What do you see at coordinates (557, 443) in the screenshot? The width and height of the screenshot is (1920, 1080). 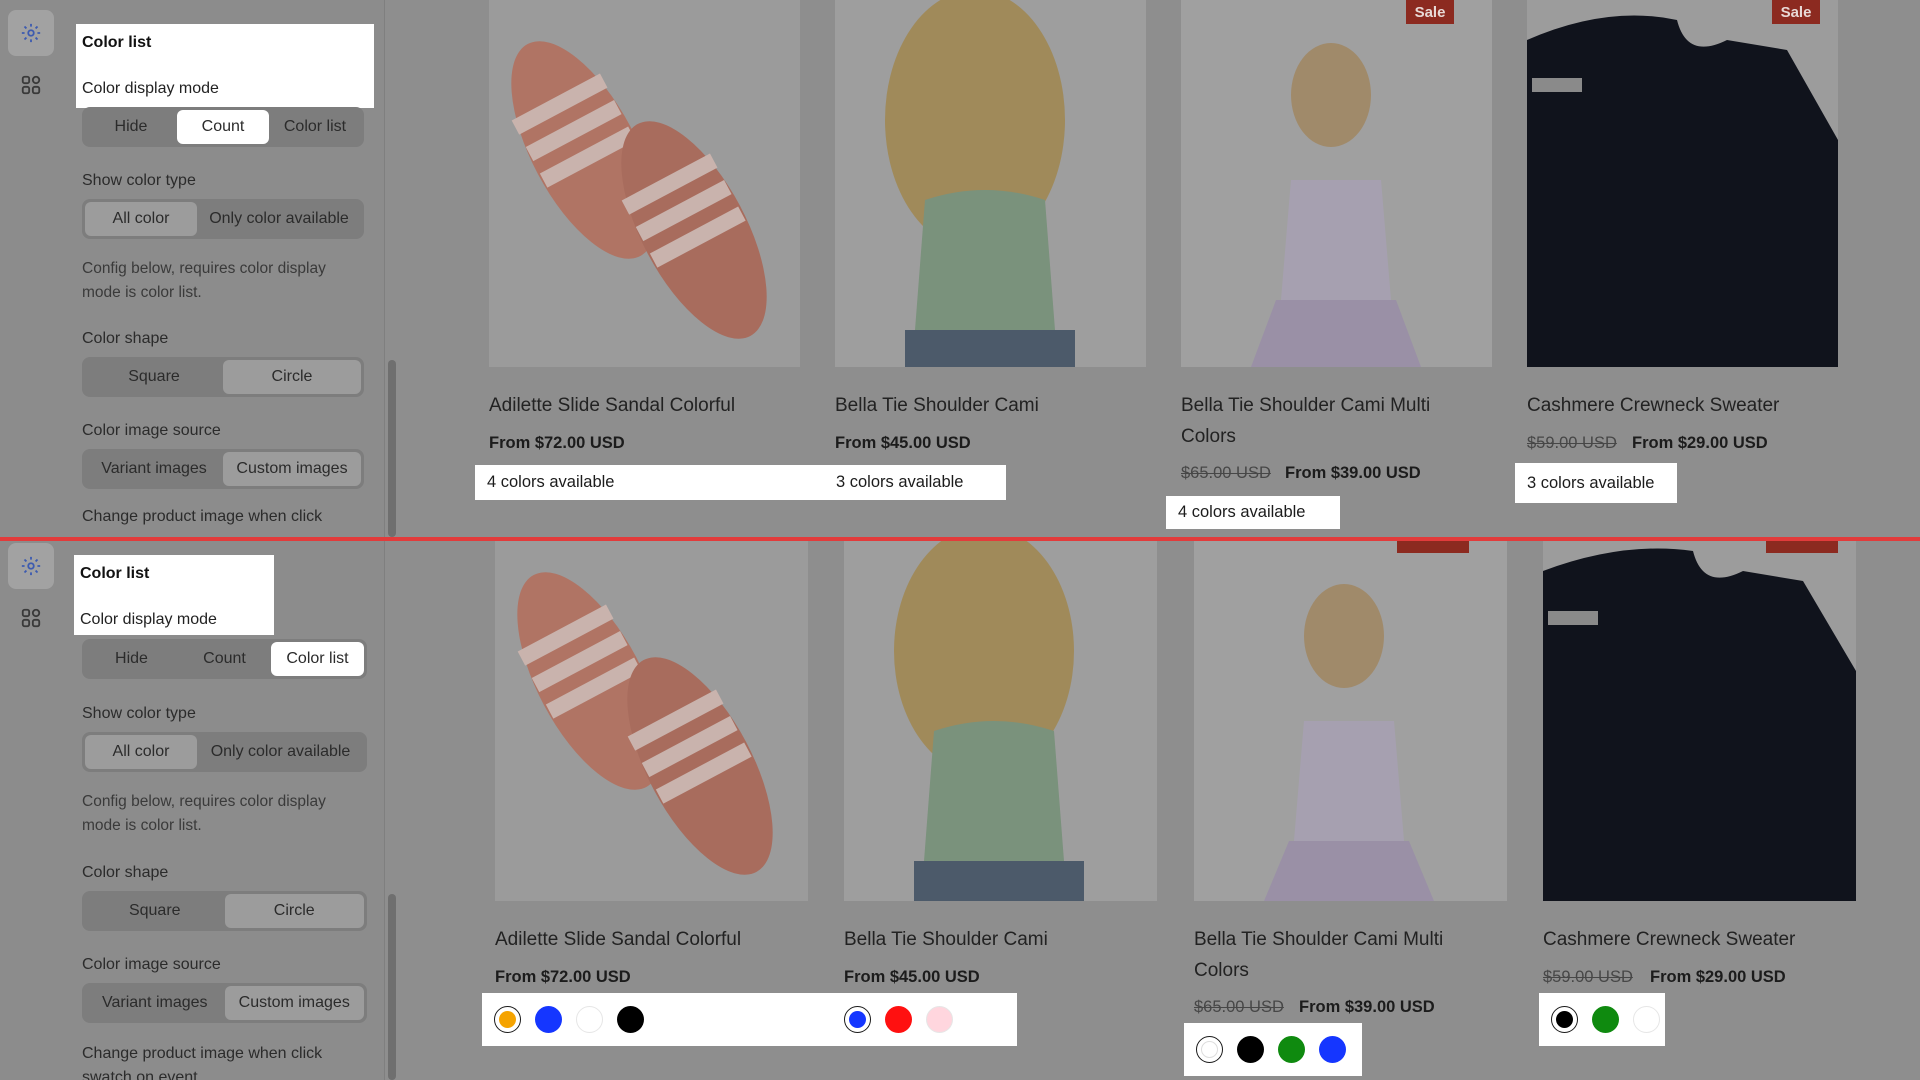 I see `product-price: From $72.00 USD` at bounding box center [557, 443].